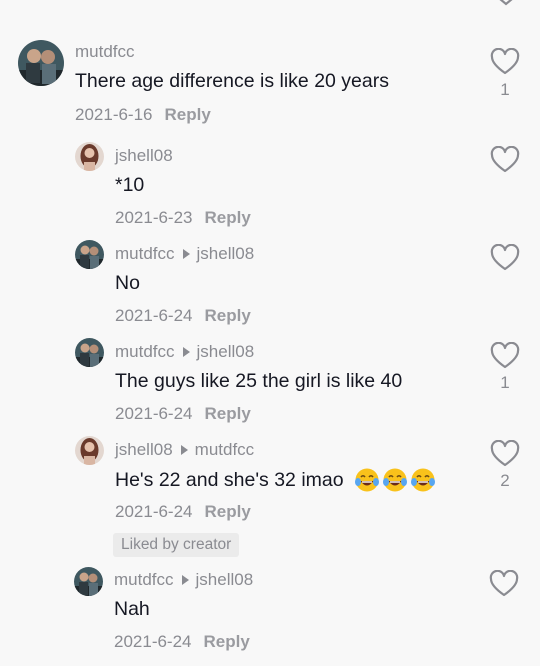 The height and width of the screenshot is (666, 540). I want to click on comment-meta: 2021-6-16 Reply, so click(143, 115).